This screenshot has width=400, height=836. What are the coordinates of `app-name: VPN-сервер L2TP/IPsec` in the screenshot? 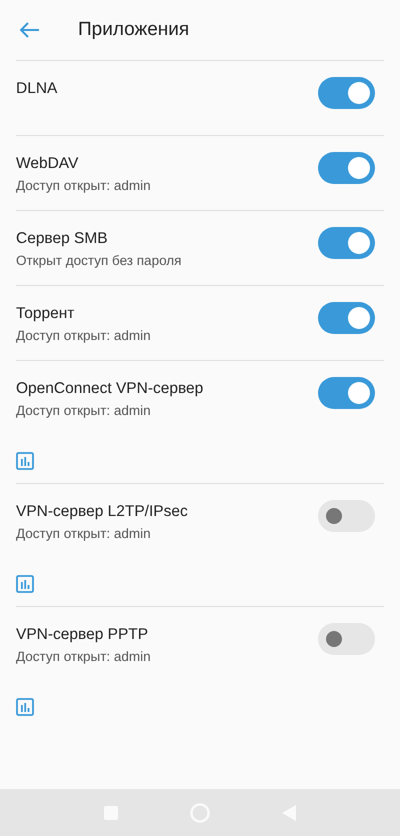 It's located at (102, 512).